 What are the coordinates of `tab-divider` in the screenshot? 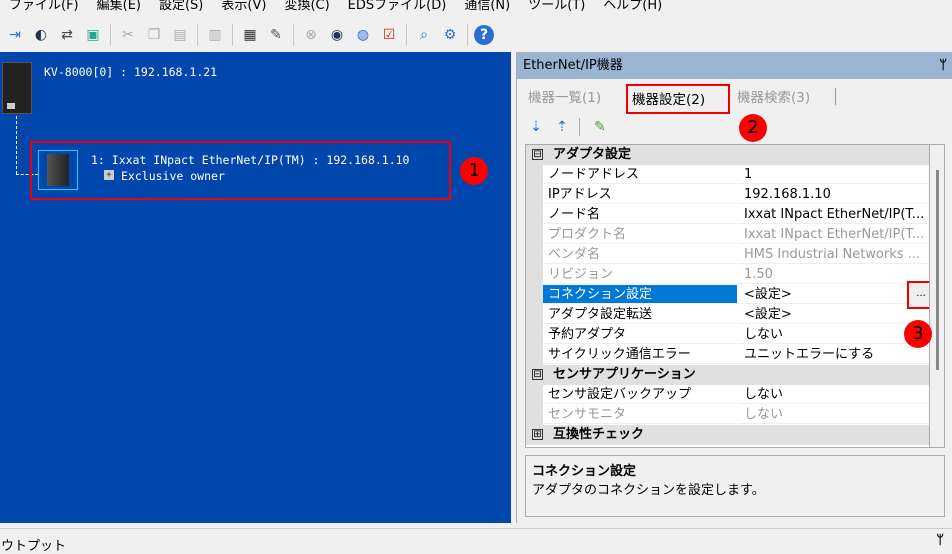 It's located at (835, 96).